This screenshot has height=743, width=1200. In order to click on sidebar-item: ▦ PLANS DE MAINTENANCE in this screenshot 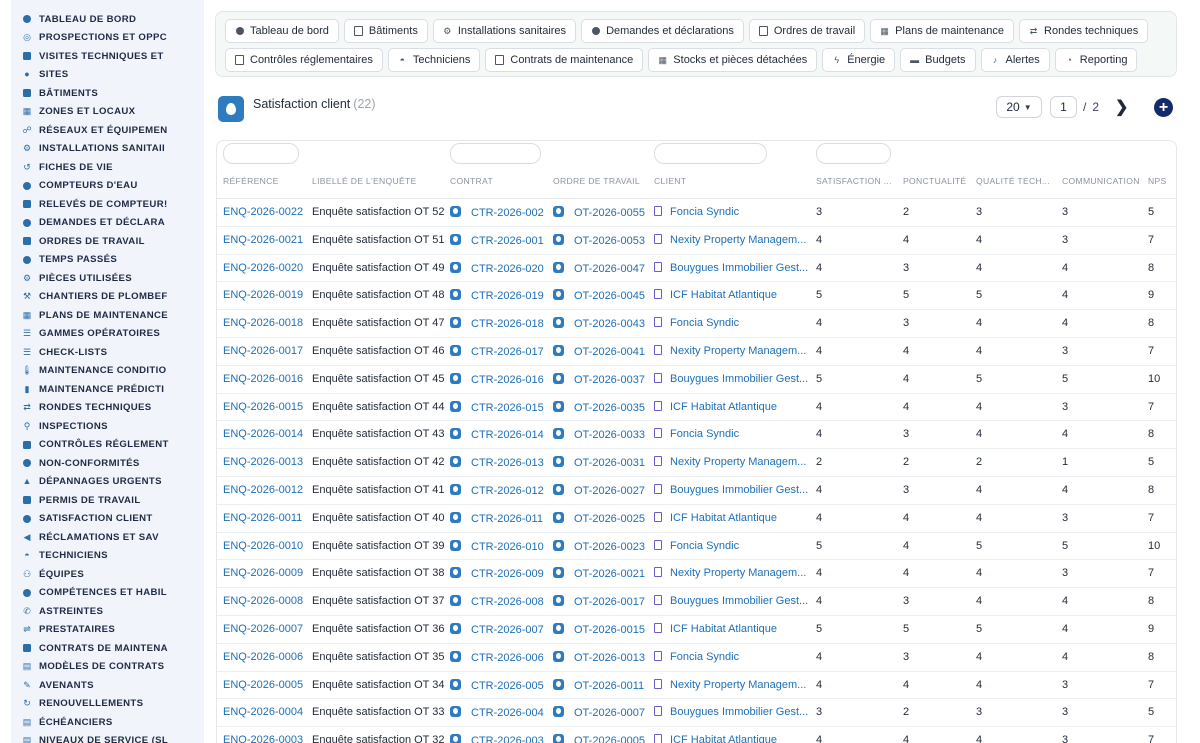, I will do `click(107, 315)`.